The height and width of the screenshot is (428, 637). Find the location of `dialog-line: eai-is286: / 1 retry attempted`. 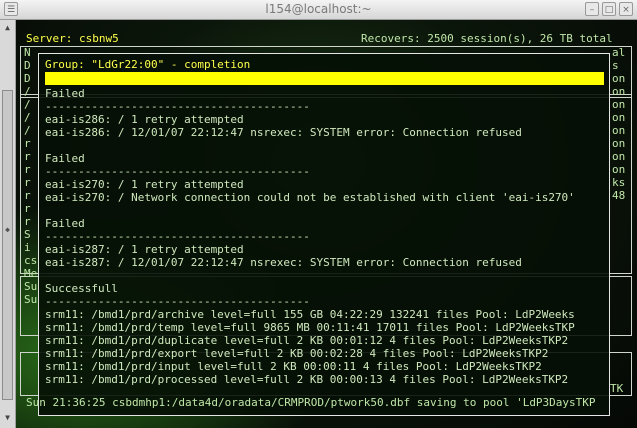

dialog-line: eai-is286: / 1 retry attempted is located at coordinates (144, 119).